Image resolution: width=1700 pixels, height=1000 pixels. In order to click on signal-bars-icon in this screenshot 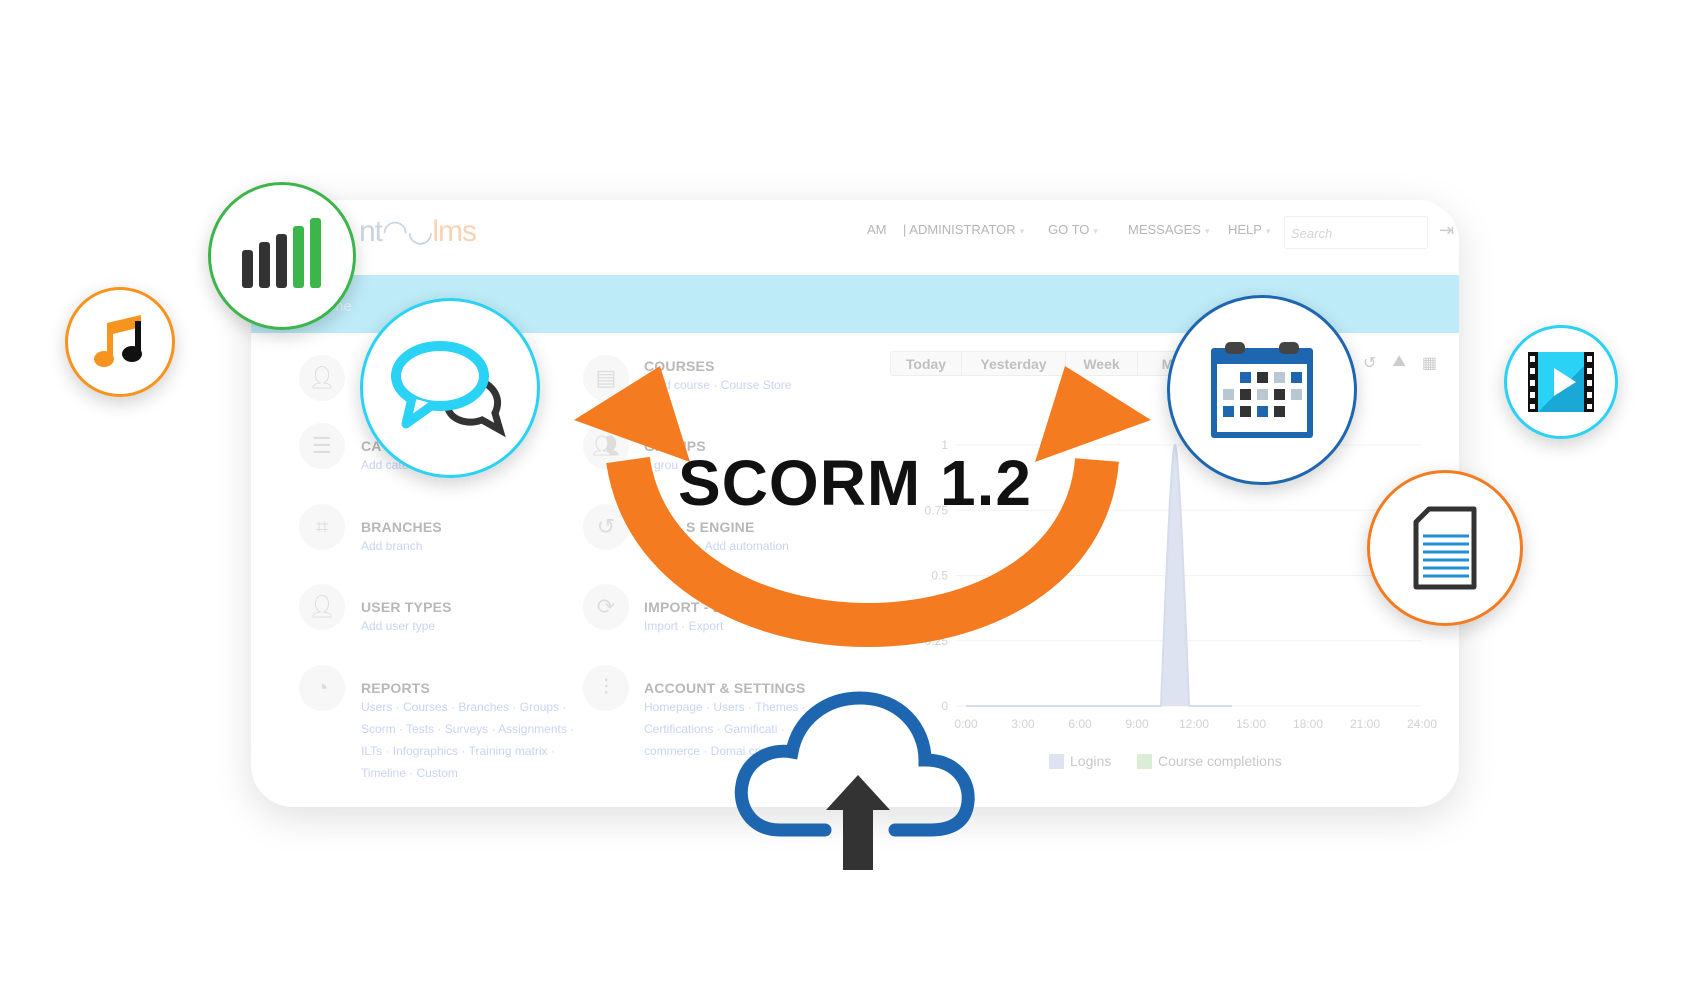, I will do `click(281, 253)`.